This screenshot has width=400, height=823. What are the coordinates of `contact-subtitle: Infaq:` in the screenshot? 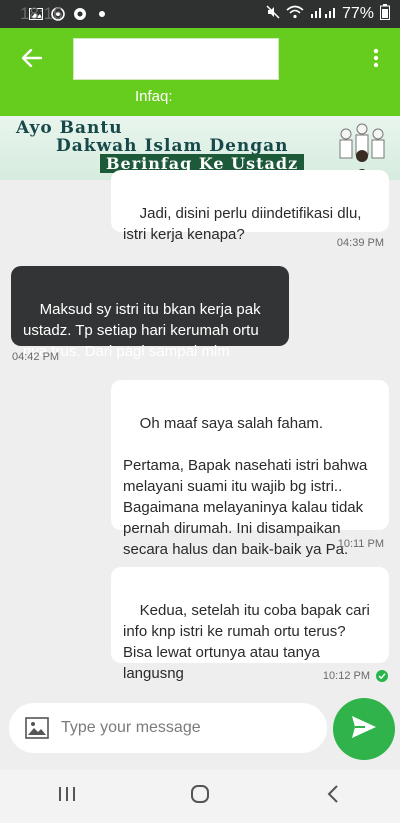 It's located at (154, 96).